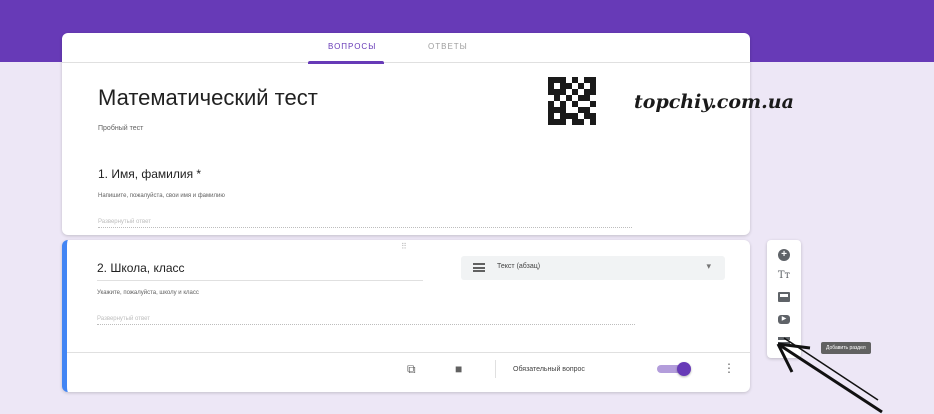  I want to click on add-question-icon: +, so click(784, 255).